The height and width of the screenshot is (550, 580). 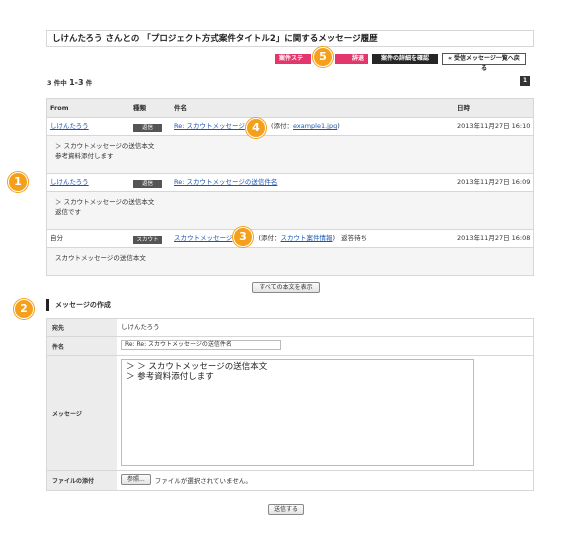 What do you see at coordinates (290, 261) in the screenshot?
I see `message-body: スカウトメッセージの送信本文` at bounding box center [290, 261].